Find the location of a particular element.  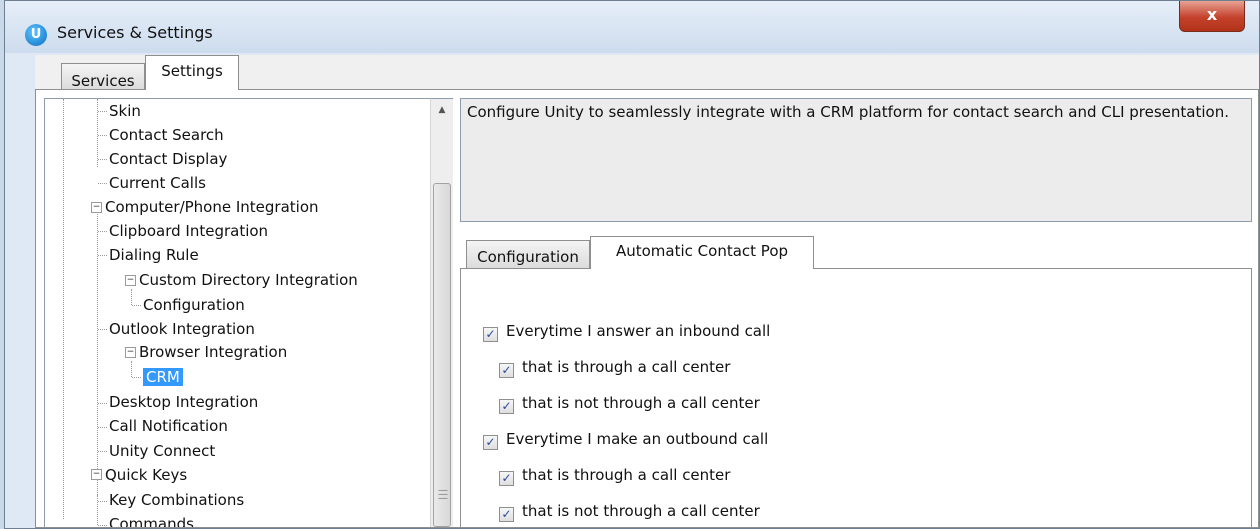

tree-item-key-combinations: Key Combinations is located at coordinates (176, 500).